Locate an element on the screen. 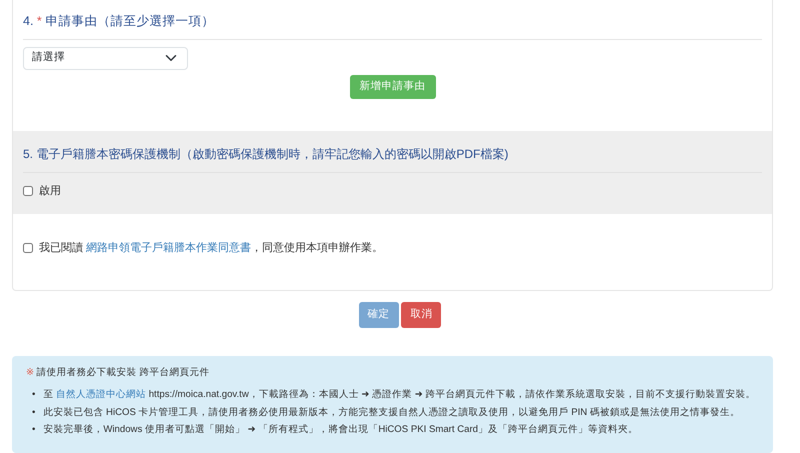 This screenshot has height=453, width=800. required-mark: * is located at coordinates (39, 21).